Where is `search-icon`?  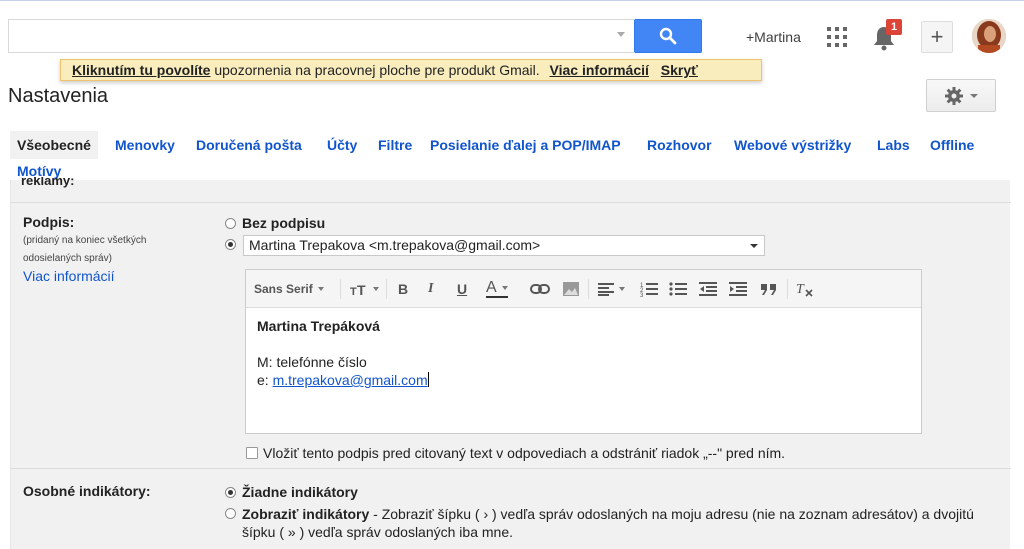
search-icon is located at coordinates (668, 36).